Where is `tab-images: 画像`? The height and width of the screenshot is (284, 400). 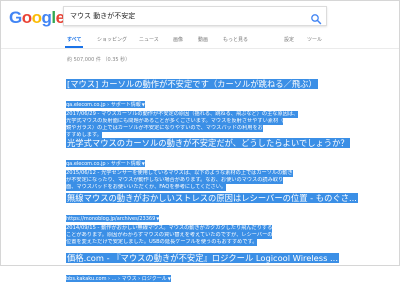 tab-images: 画像 is located at coordinates (178, 39).